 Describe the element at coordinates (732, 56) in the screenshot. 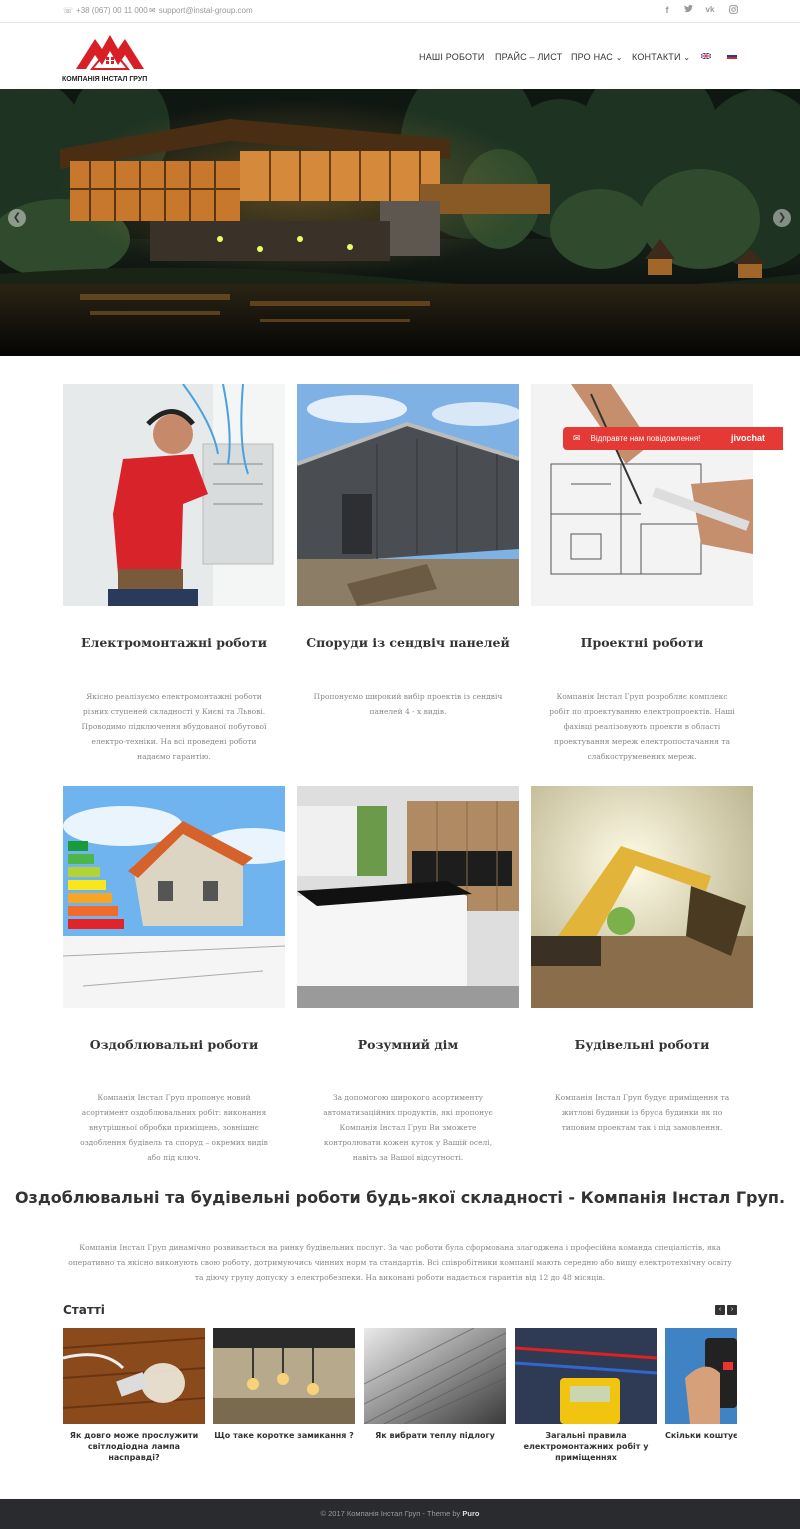

I see `russian-flag-icon` at that location.